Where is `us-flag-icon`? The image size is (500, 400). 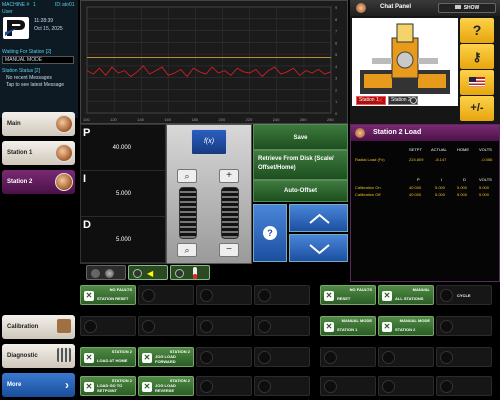 us-flag-icon is located at coordinates (477, 82).